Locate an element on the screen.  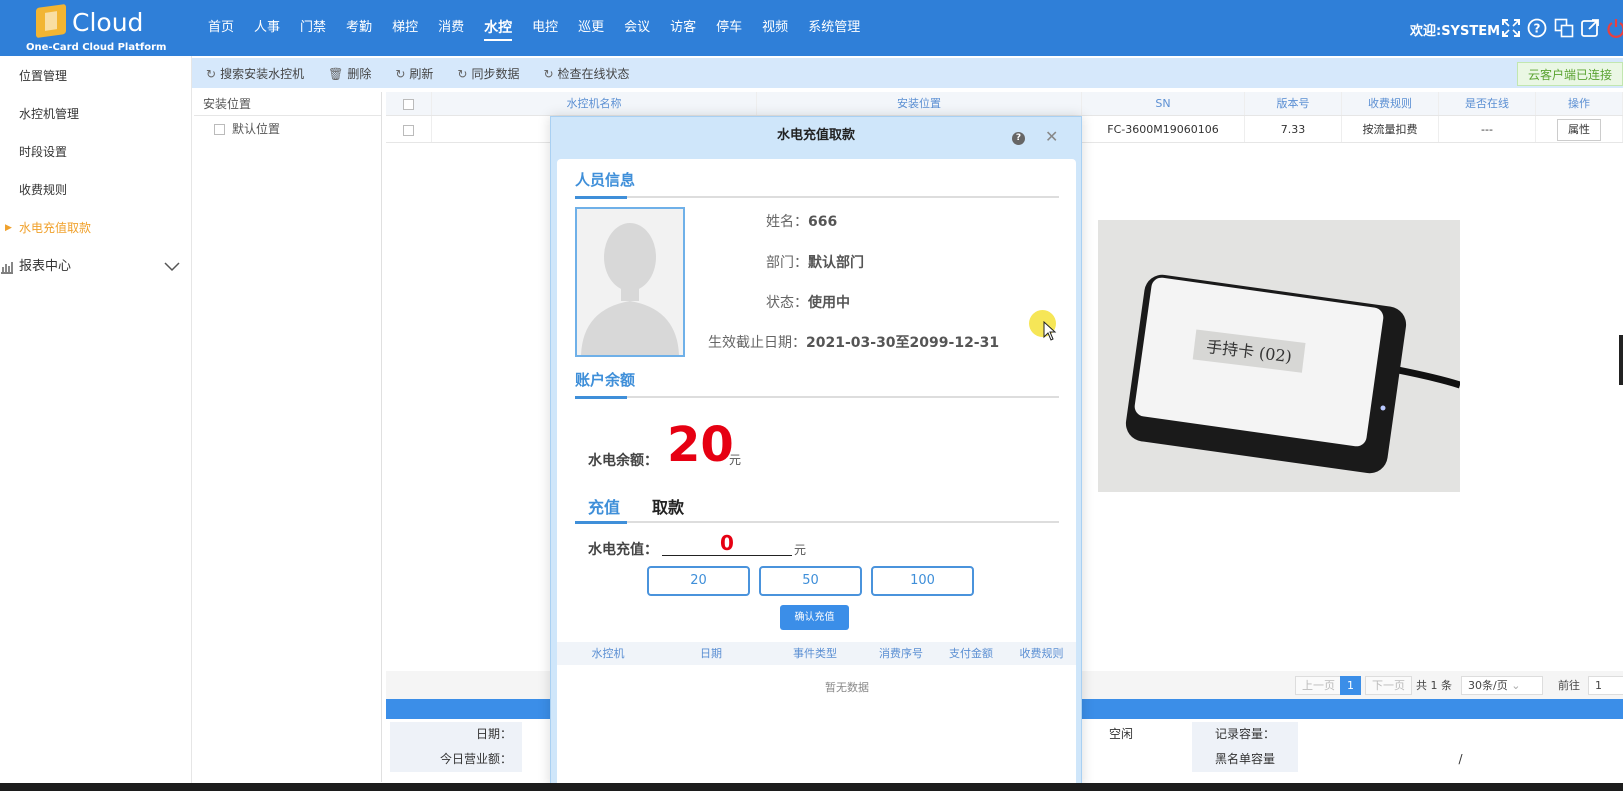
nav-access: 门禁 is located at coordinates (313, 28).